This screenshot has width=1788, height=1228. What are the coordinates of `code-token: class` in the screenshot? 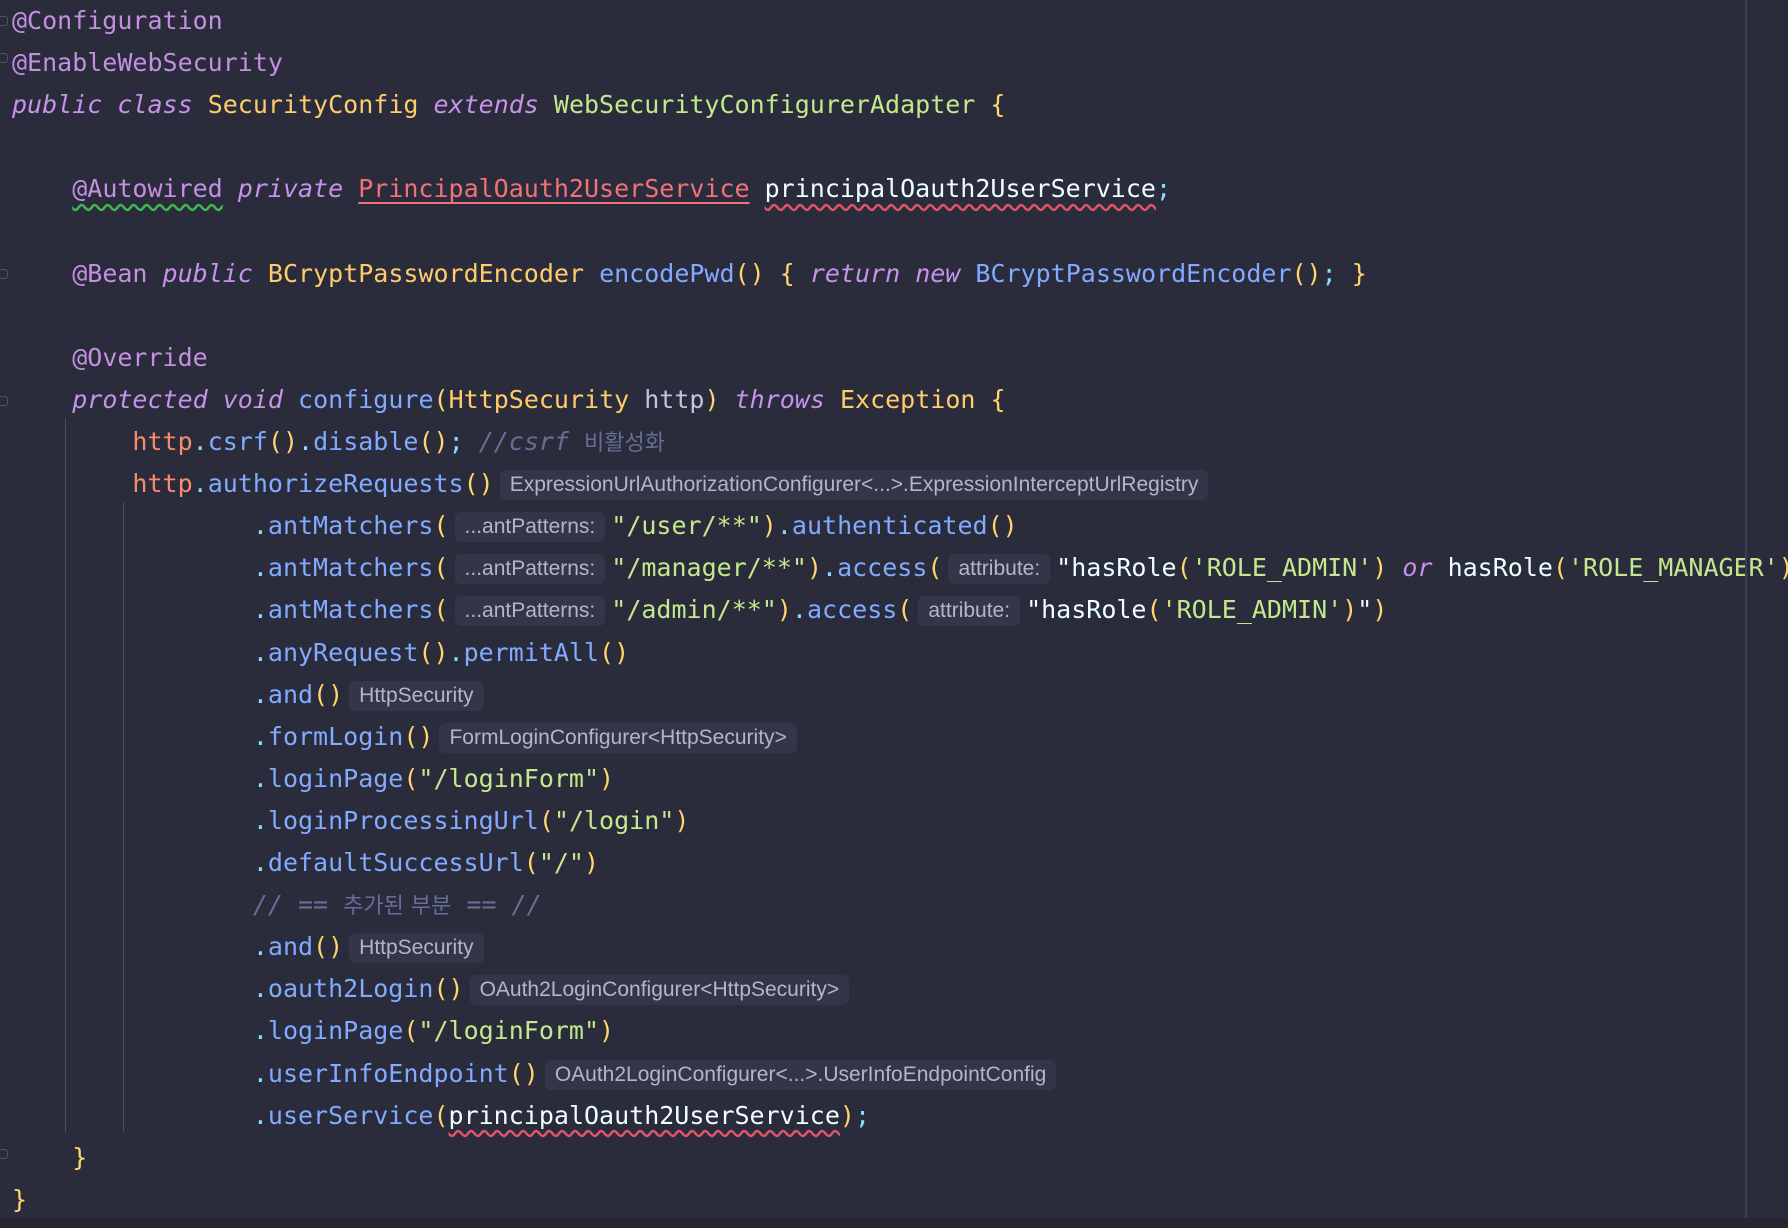 It's located at (155, 105).